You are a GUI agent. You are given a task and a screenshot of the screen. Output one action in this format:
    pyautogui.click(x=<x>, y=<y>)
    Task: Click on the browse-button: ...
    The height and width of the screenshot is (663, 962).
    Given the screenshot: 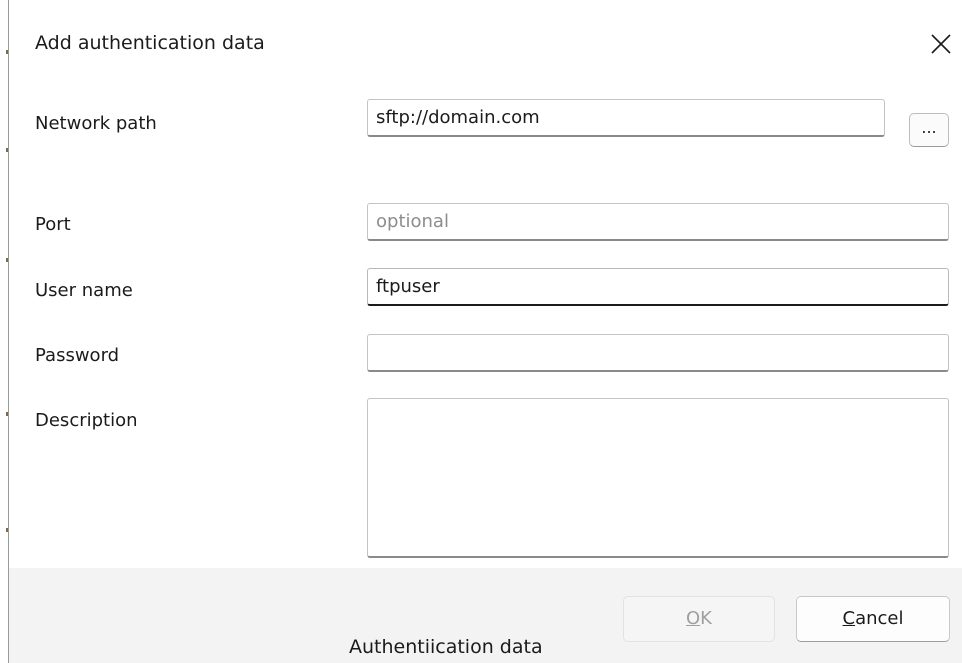 What is the action you would take?
    pyautogui.click(x=929, y=130)
    